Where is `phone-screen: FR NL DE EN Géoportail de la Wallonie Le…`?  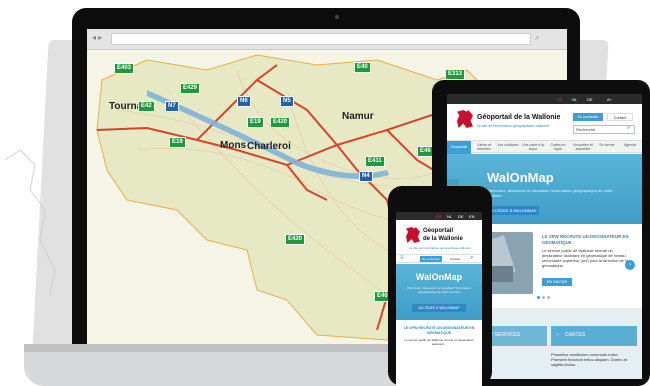
phone-screen: FR NL DE EN Géoportail de la Wallonie Le… is located at coordinates (439, 299).